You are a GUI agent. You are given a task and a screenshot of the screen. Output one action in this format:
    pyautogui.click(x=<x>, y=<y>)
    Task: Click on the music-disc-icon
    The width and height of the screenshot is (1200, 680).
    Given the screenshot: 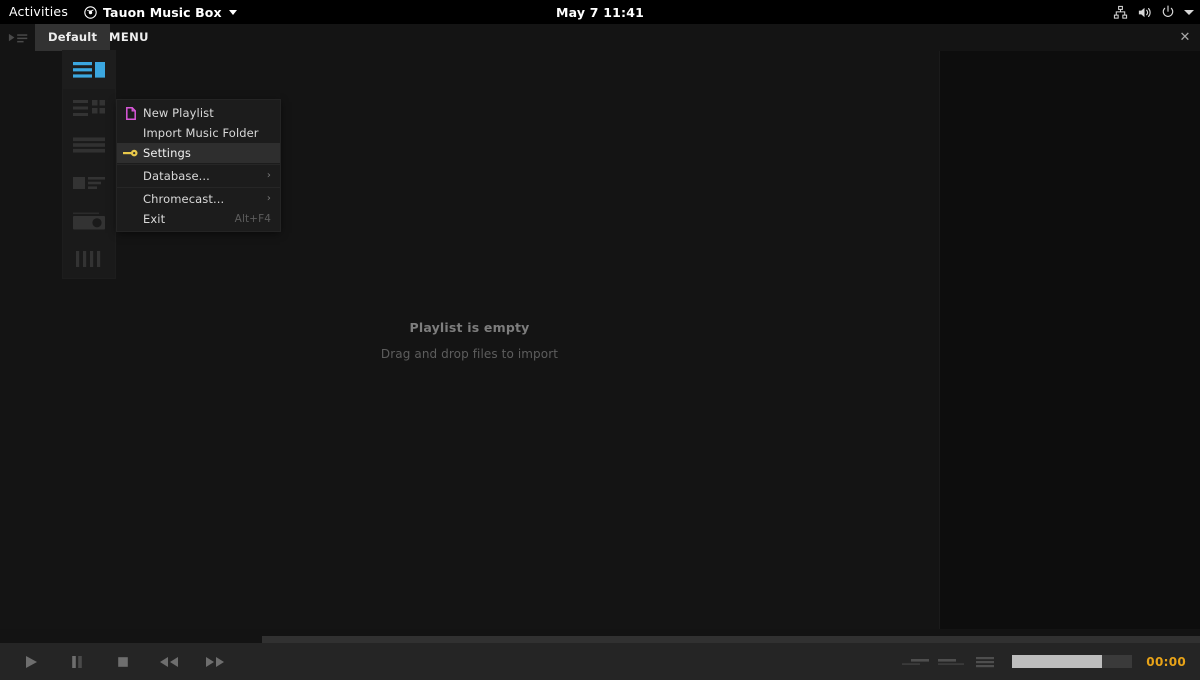 What is the action you would take?
    pyautogui.click(x=90, y=12)
    